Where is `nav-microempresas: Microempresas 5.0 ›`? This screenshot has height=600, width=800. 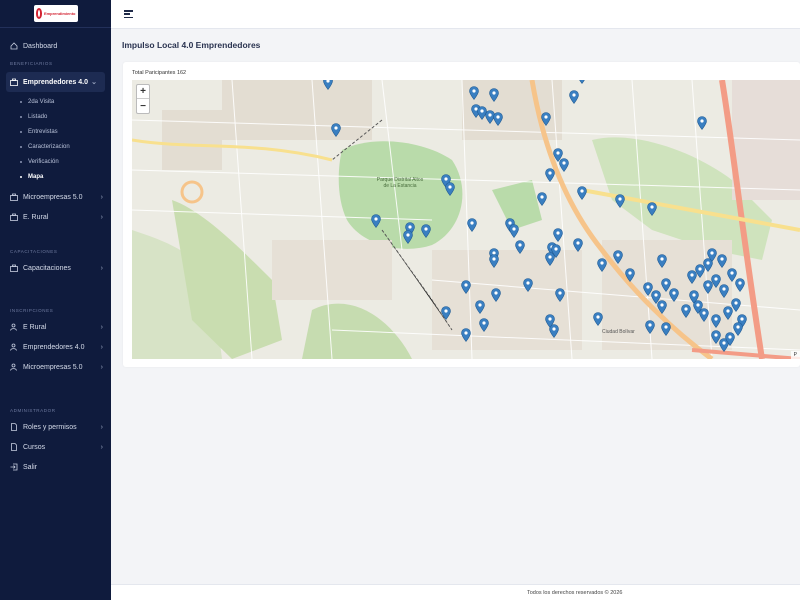 nav-microempresas: Microempresas 5.0 › is located at coordinates (55, 197).